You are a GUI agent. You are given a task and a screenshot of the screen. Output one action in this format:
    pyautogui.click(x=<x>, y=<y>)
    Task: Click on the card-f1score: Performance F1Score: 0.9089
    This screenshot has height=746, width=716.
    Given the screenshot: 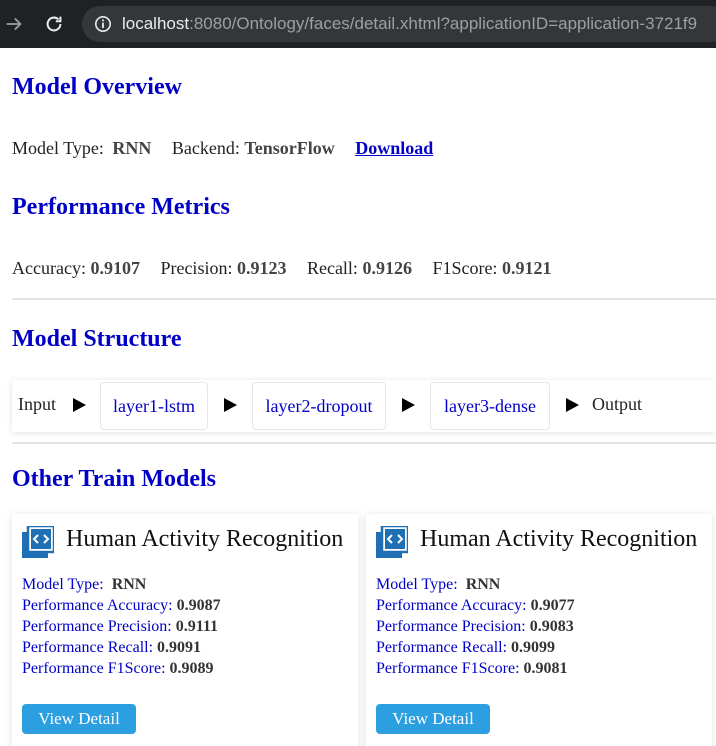 What is the action you would take?
    pyautogui.click(x=118, y=669)
    